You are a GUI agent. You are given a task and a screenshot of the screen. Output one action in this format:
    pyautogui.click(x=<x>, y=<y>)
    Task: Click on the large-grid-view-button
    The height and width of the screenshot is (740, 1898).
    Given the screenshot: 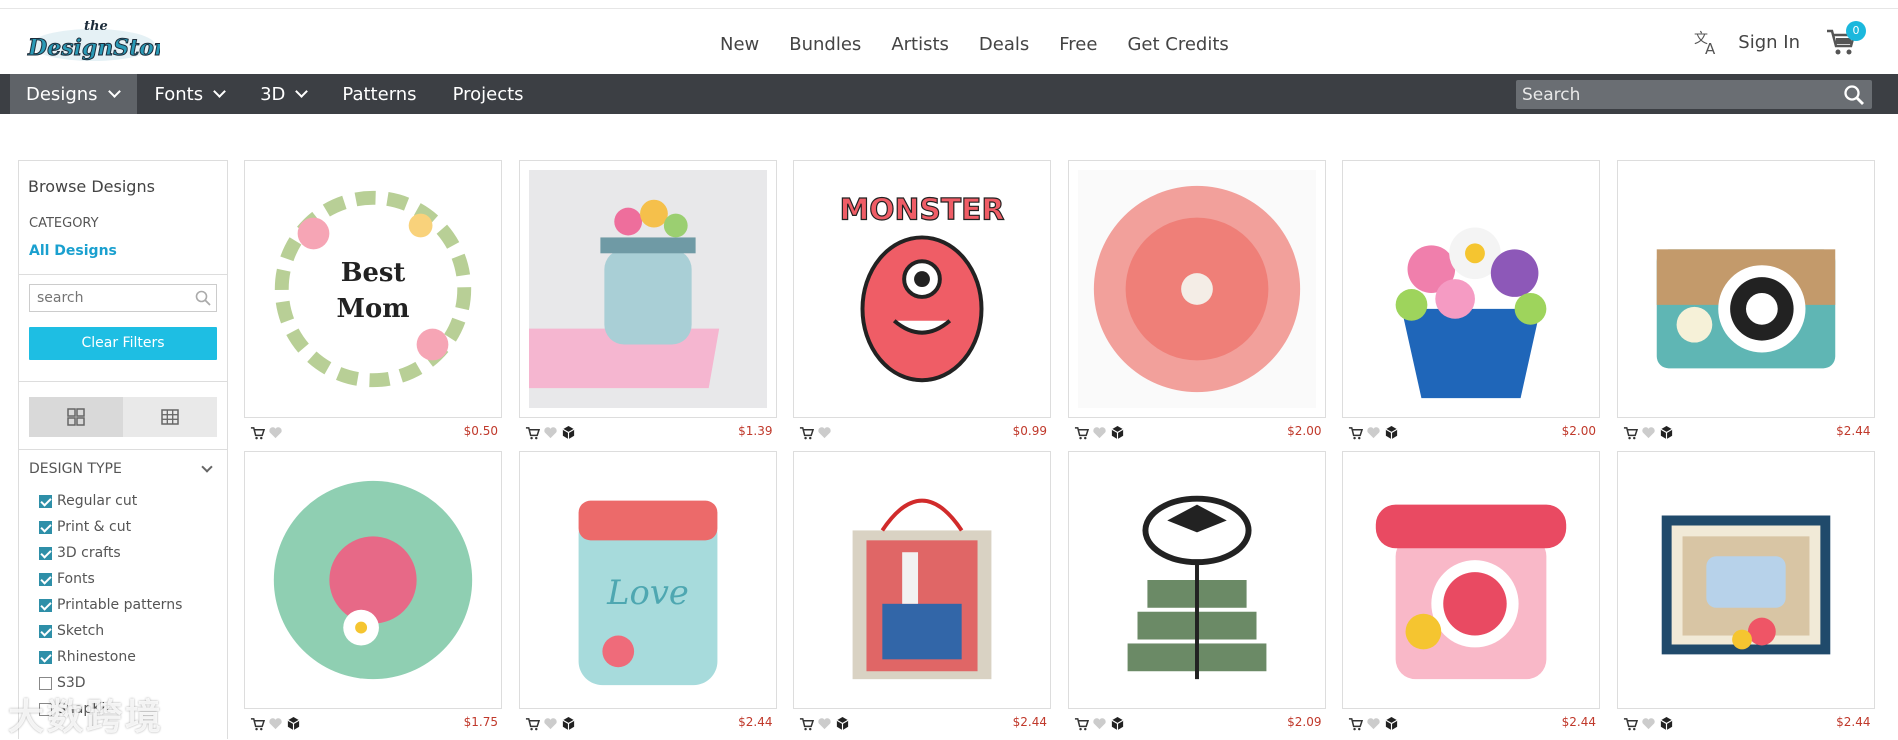 What is the action you would take?
    pyautogui.click(x=76, y=417)
    